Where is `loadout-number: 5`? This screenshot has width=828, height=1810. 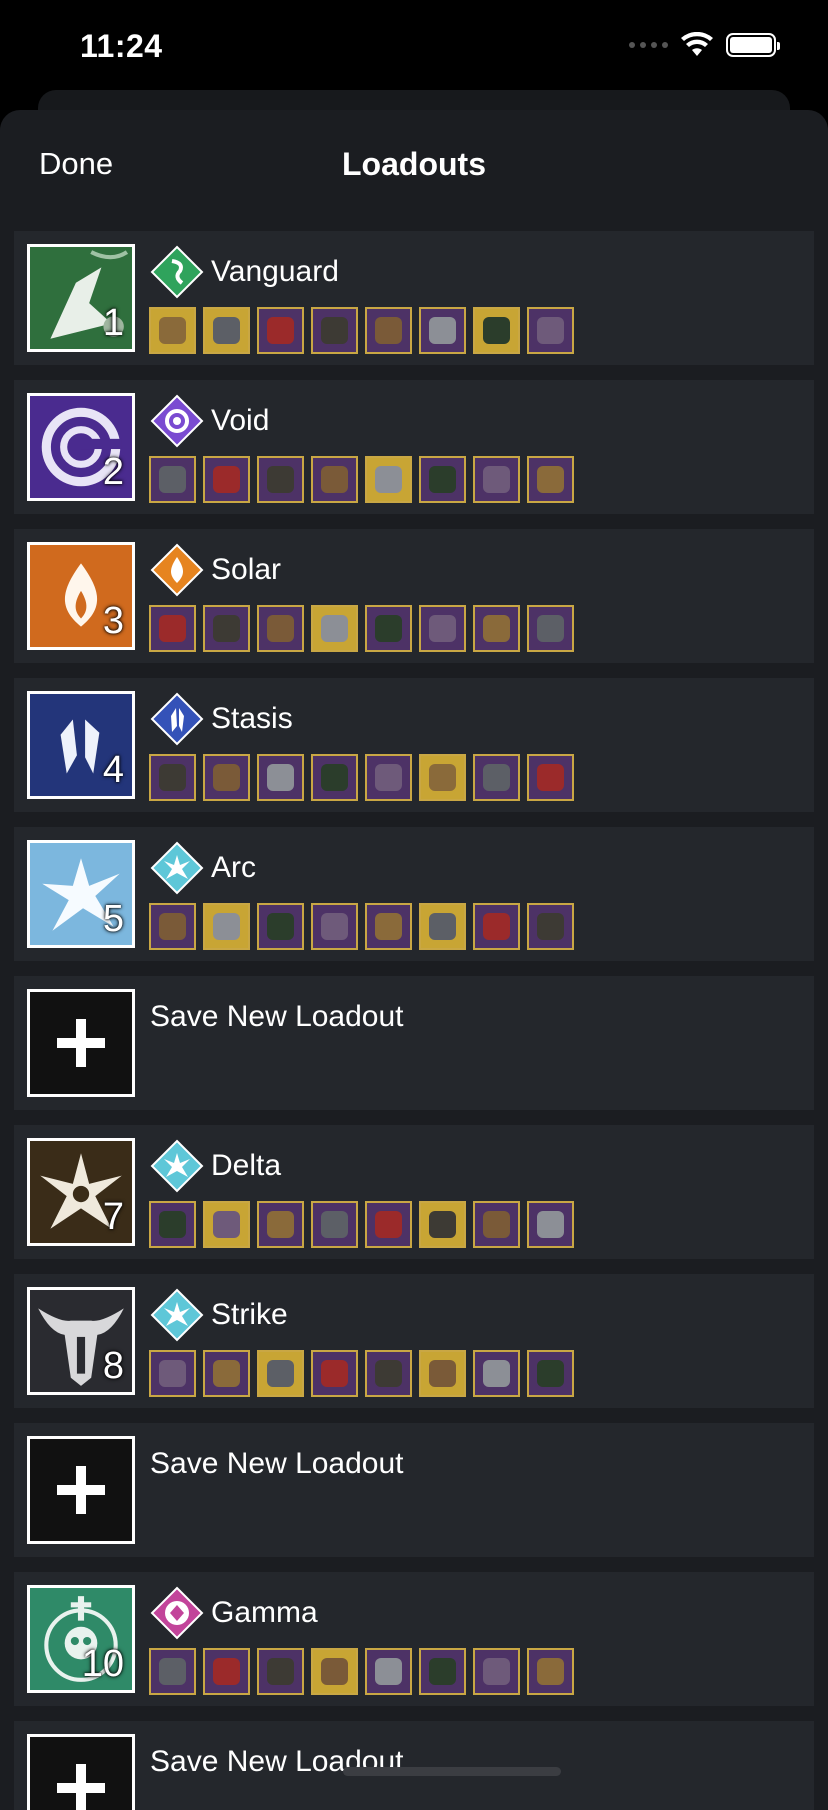 loadout-number: 5 is located at coordinates (113, 919).